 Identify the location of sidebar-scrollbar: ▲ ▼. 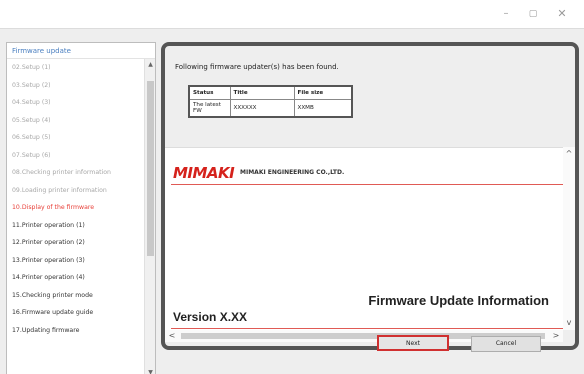
(149, 216).